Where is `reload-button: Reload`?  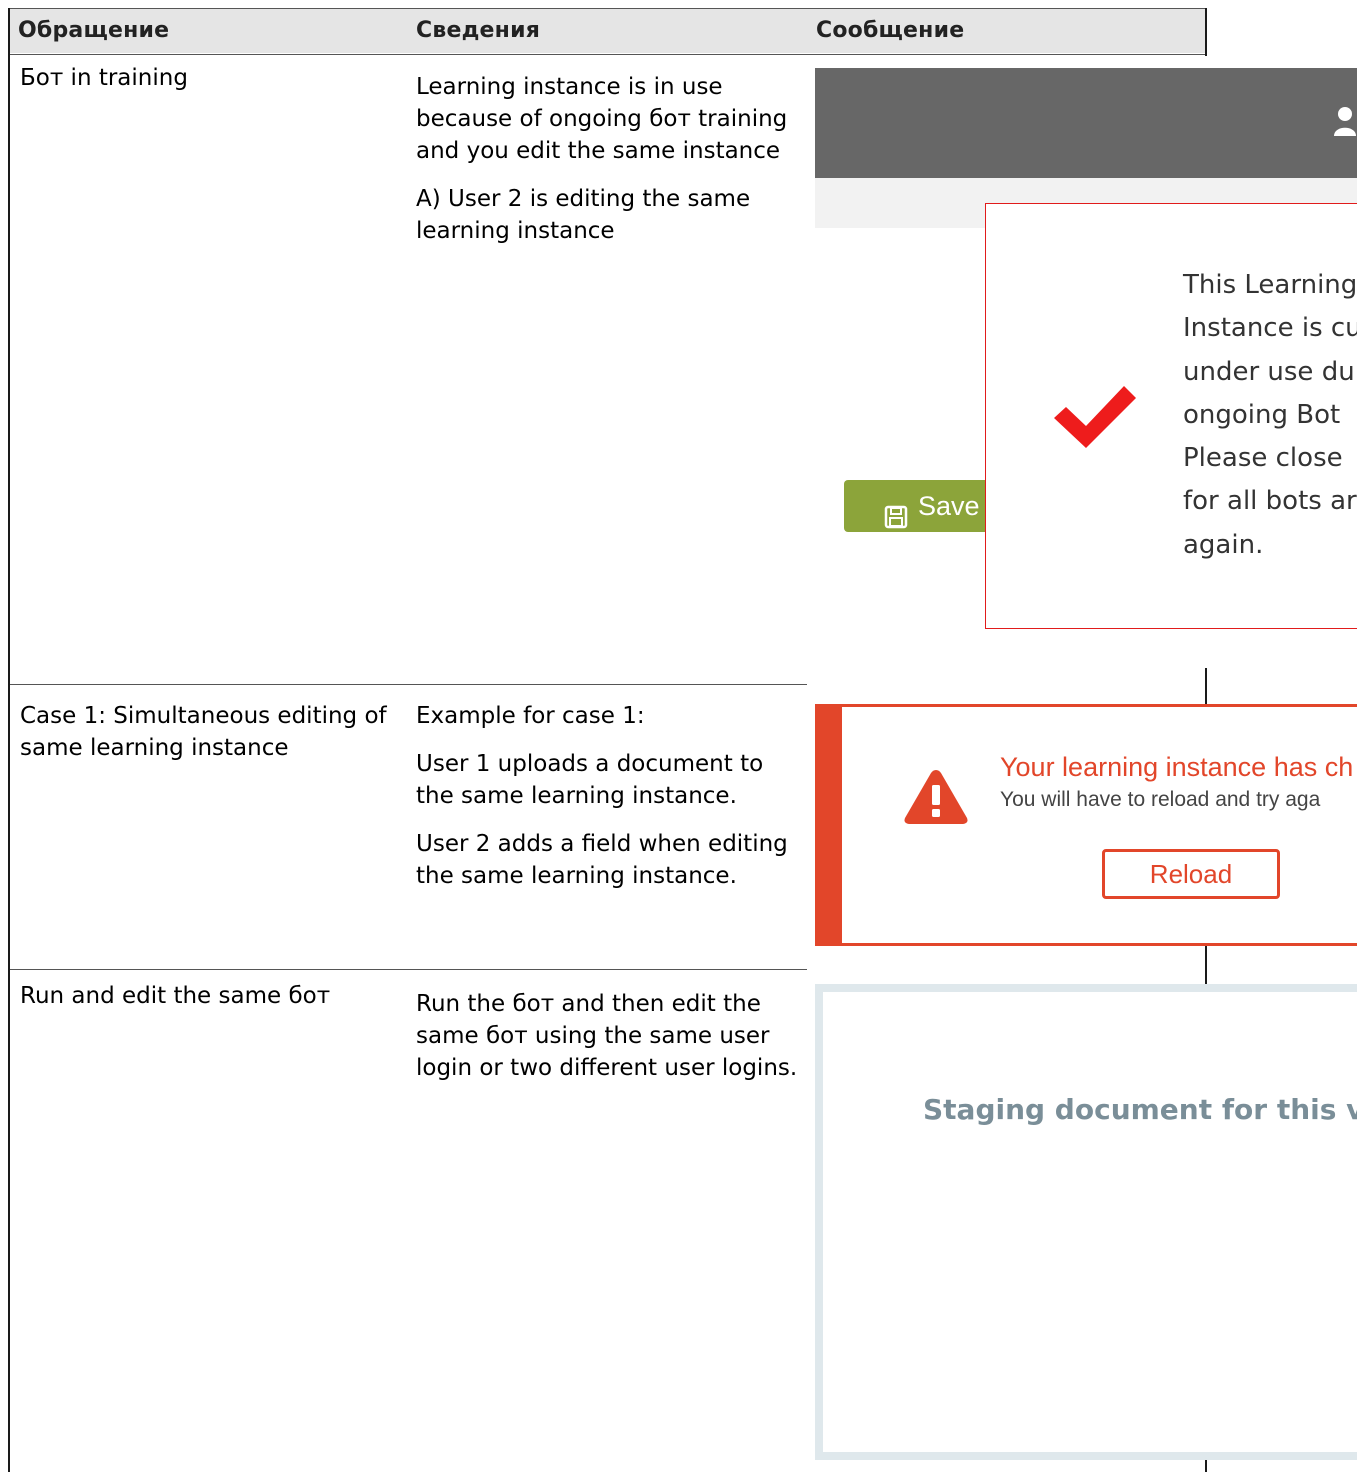
reload-button: Reload is located at coordinates (1191, 874).